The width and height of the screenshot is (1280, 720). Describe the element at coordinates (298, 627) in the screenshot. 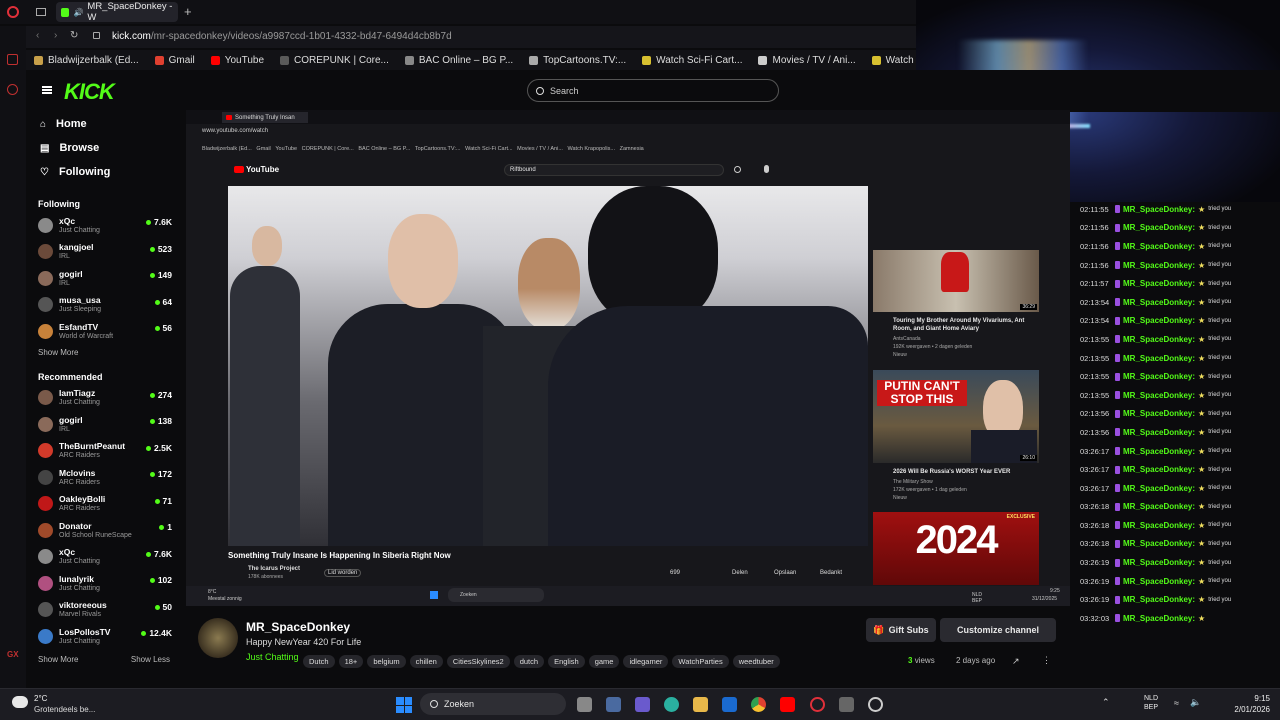

I see `channel-name: MR_SpaceDonkey` at that location.